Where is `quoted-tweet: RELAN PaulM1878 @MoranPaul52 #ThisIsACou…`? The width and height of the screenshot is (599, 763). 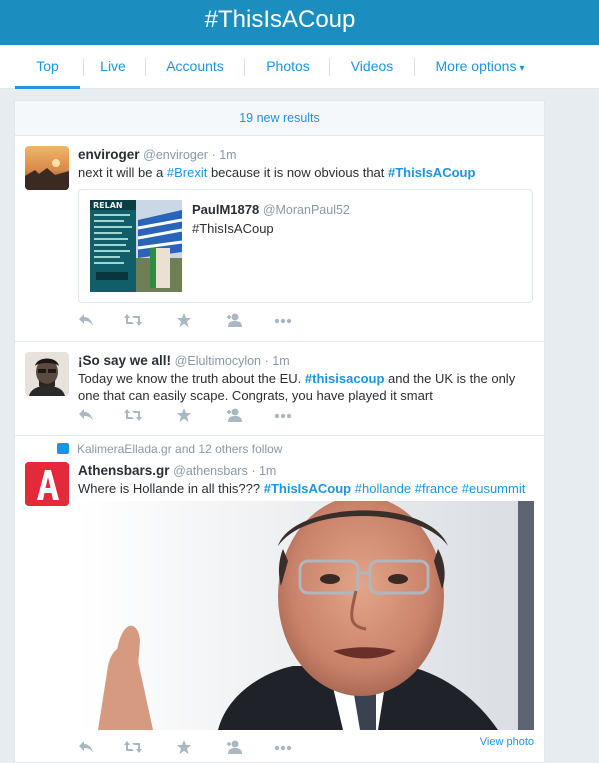 quoted-tweet: RELAN PaulM1878 @MoranPaul52 #ThisIsACou… is located at coordinates (305, 246).